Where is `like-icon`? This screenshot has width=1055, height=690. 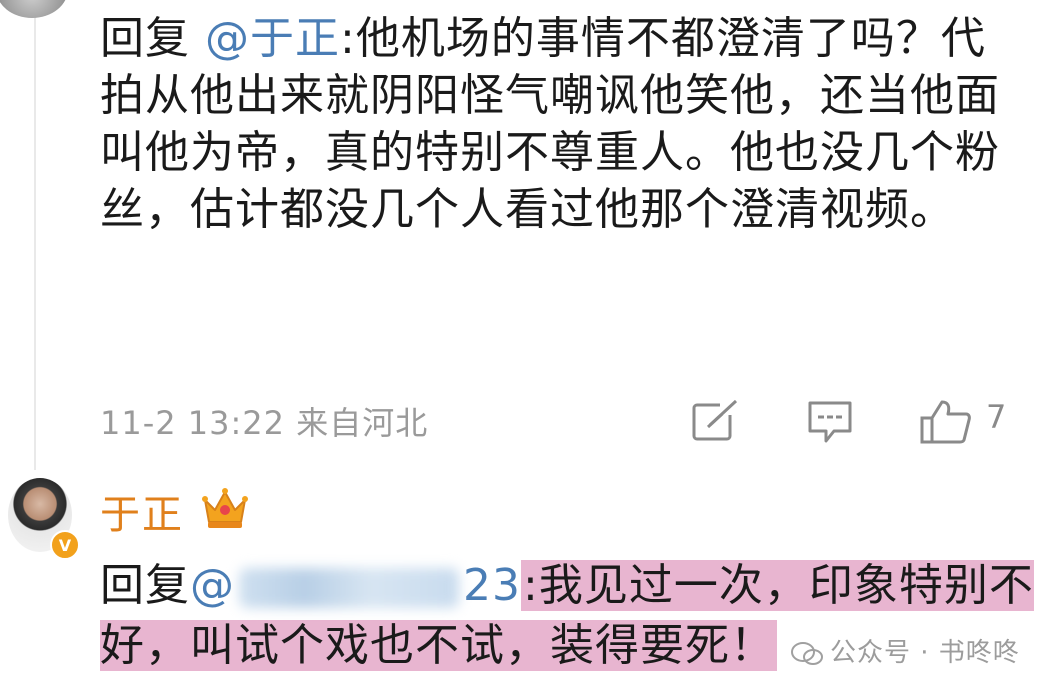
like-icon is located at coordinates (945, 422).